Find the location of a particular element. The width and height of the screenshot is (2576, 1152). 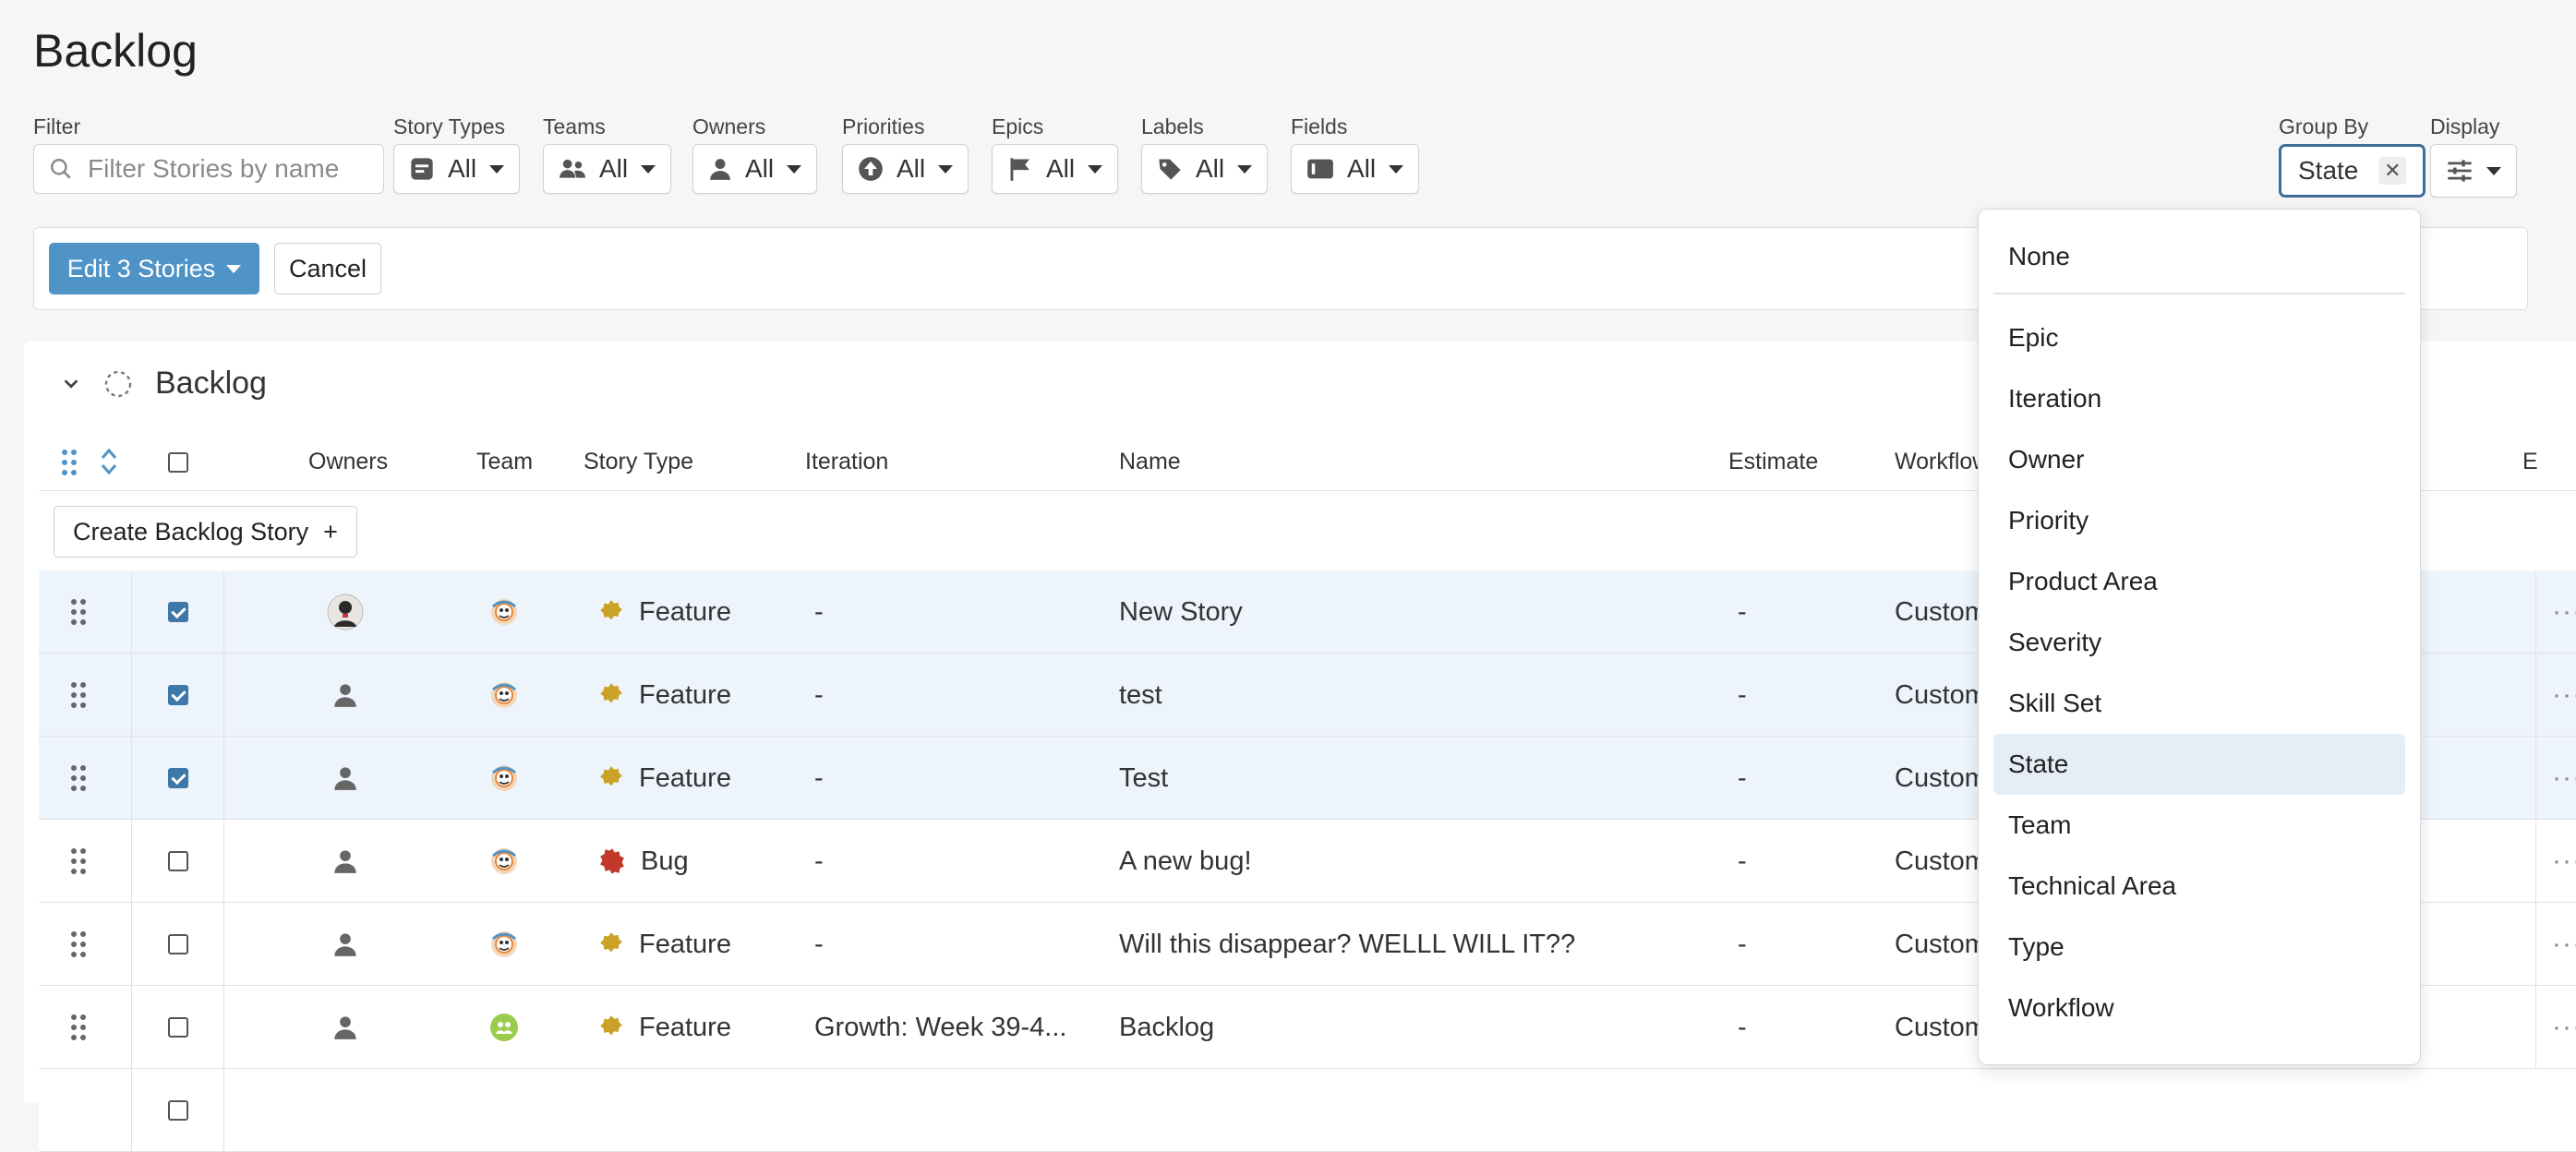

clear-icon: ✕ is located at coordinates (2392, 171).